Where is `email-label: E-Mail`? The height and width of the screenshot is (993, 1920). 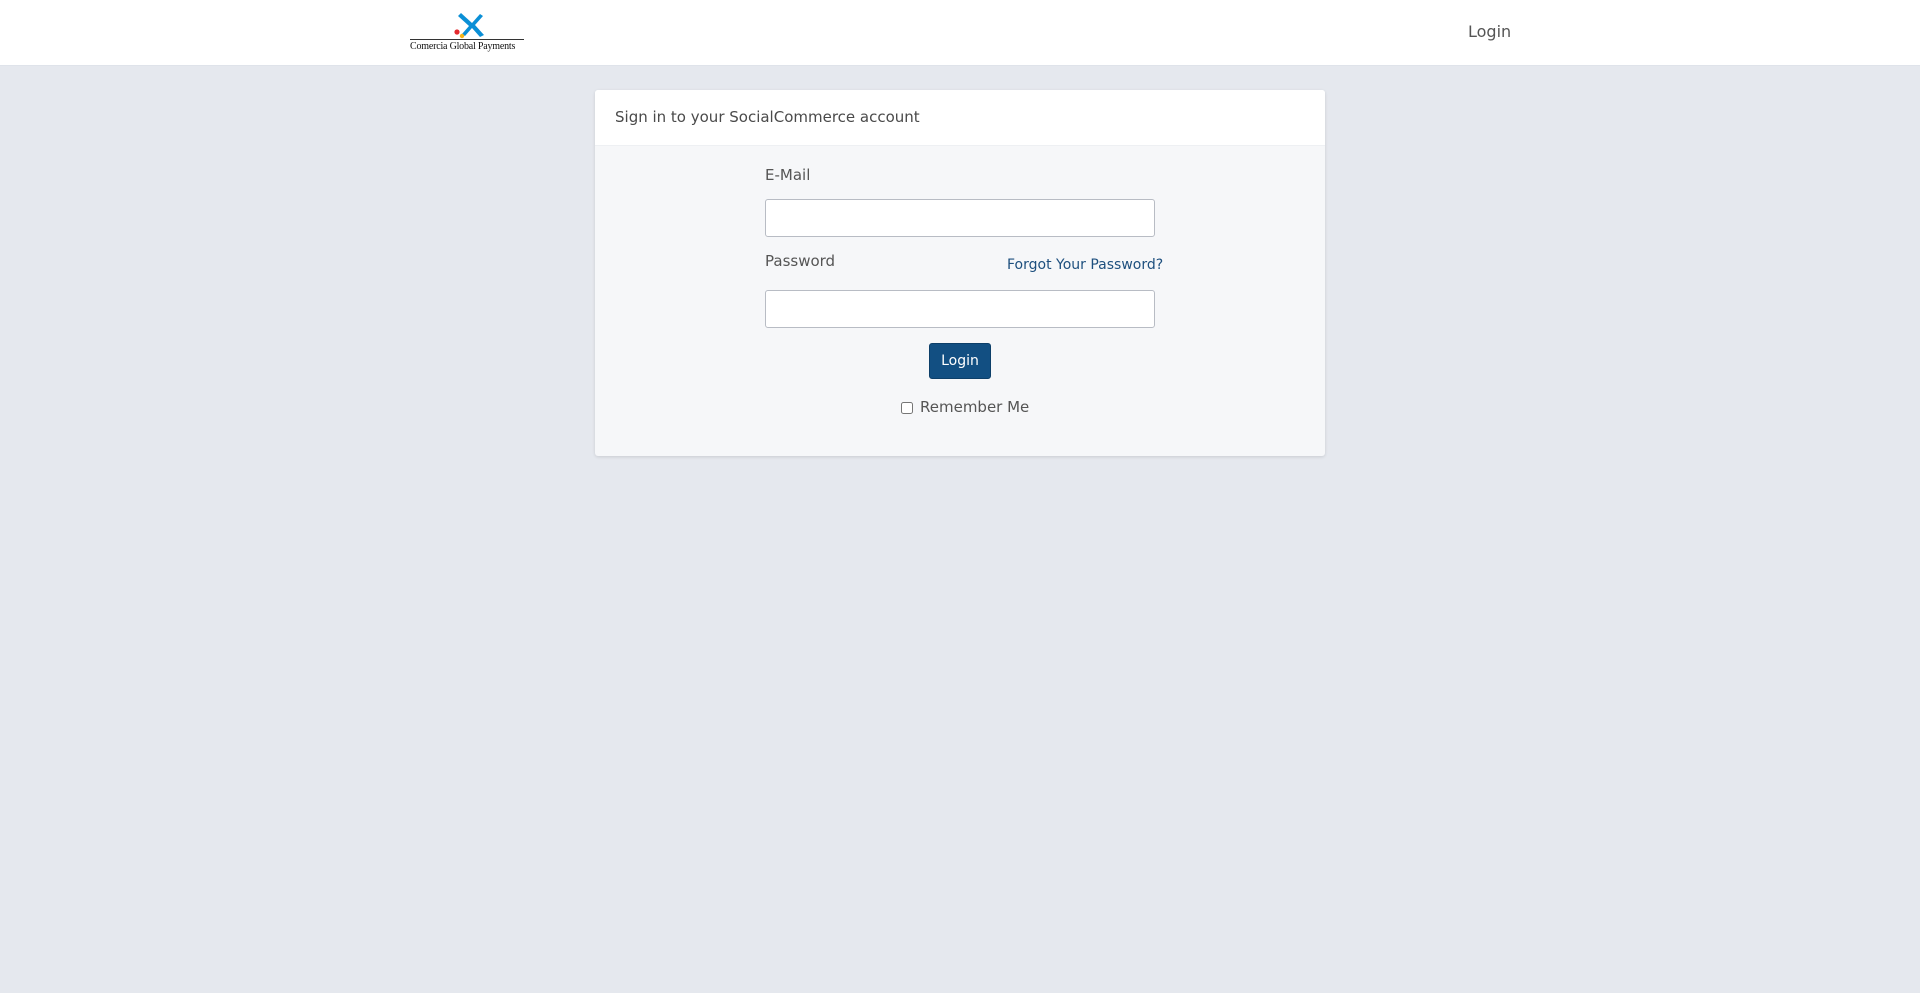
email-label: E-Mail is located at coordinates (788, 175).